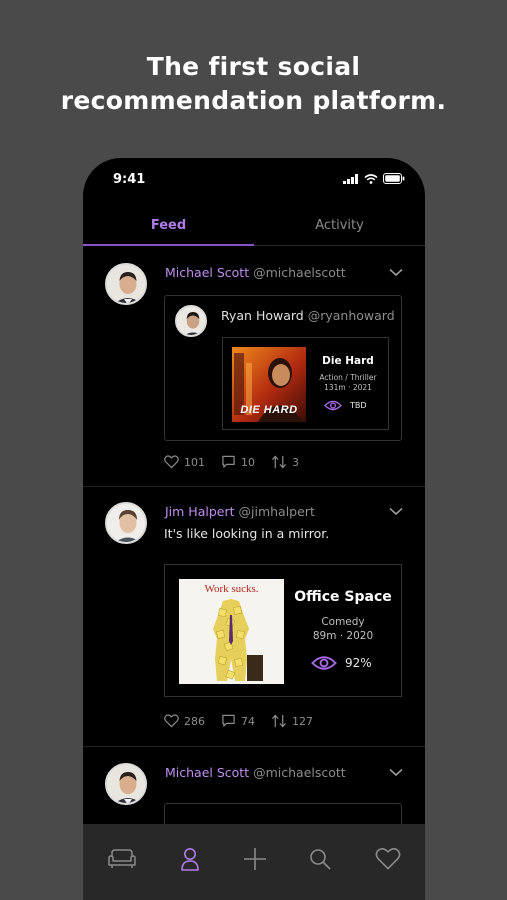  I want to click on share-button: 3, so click(285, 462).